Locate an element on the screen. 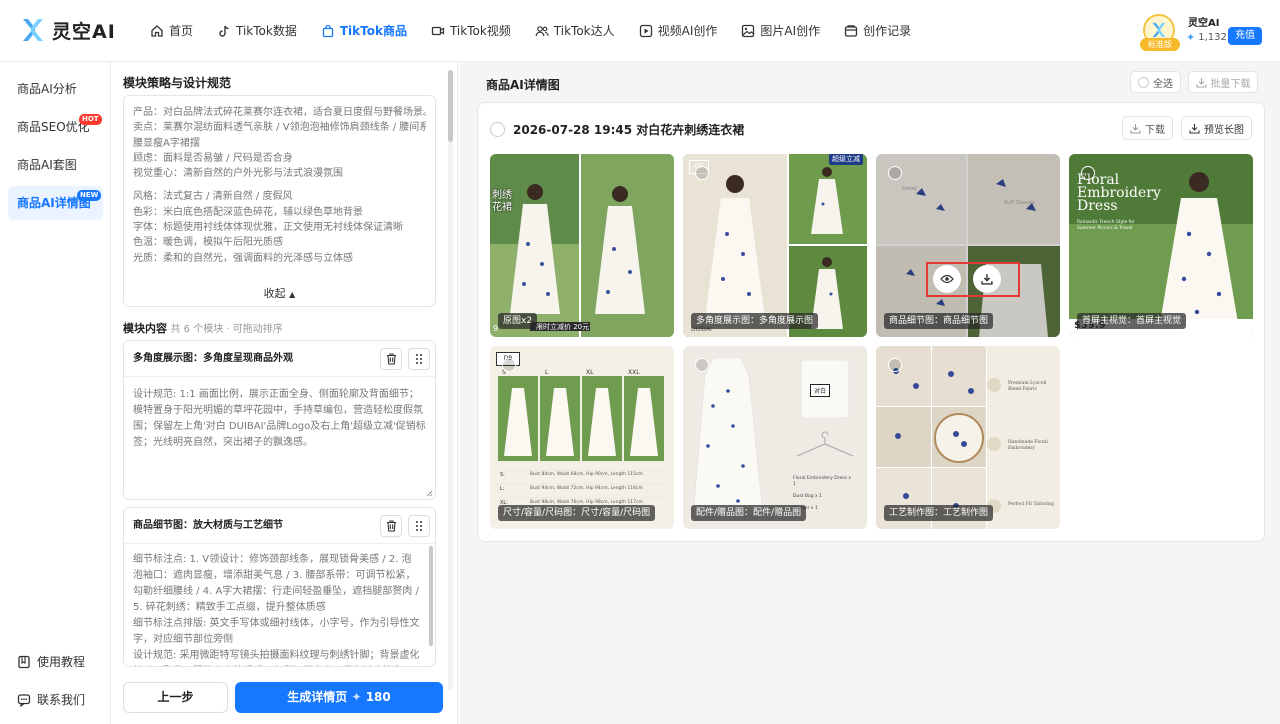  nav-tiktok-creators: TikTok达人 is located at coordinates (575, 30).